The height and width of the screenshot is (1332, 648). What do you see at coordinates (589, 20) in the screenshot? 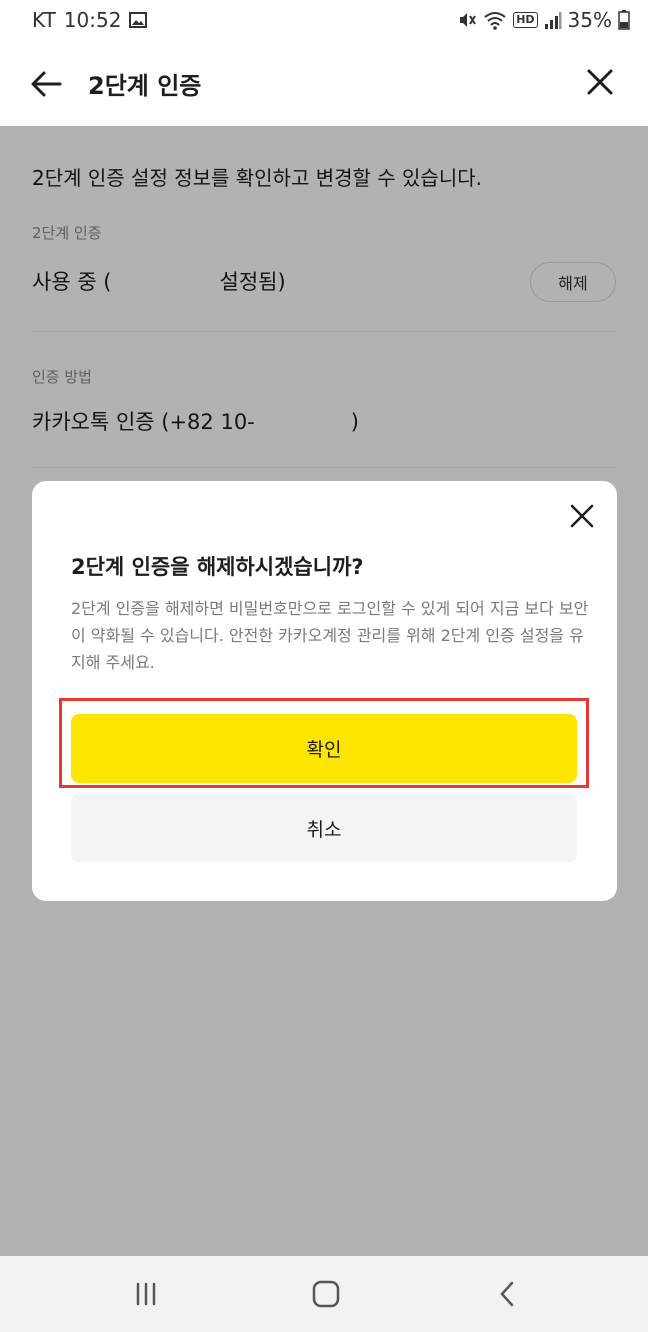
I see `battery-percent: 35%` at bounding box center [589, 20].